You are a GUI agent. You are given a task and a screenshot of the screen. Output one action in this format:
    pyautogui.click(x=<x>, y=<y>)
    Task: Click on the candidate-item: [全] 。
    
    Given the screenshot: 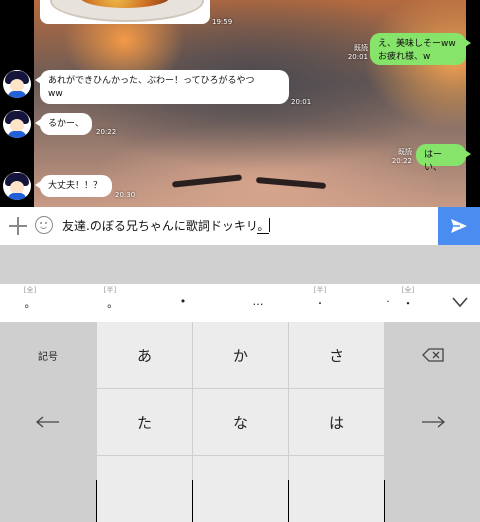 What is the action you would take?
    pyautogui.click(x=30, y=303)
    